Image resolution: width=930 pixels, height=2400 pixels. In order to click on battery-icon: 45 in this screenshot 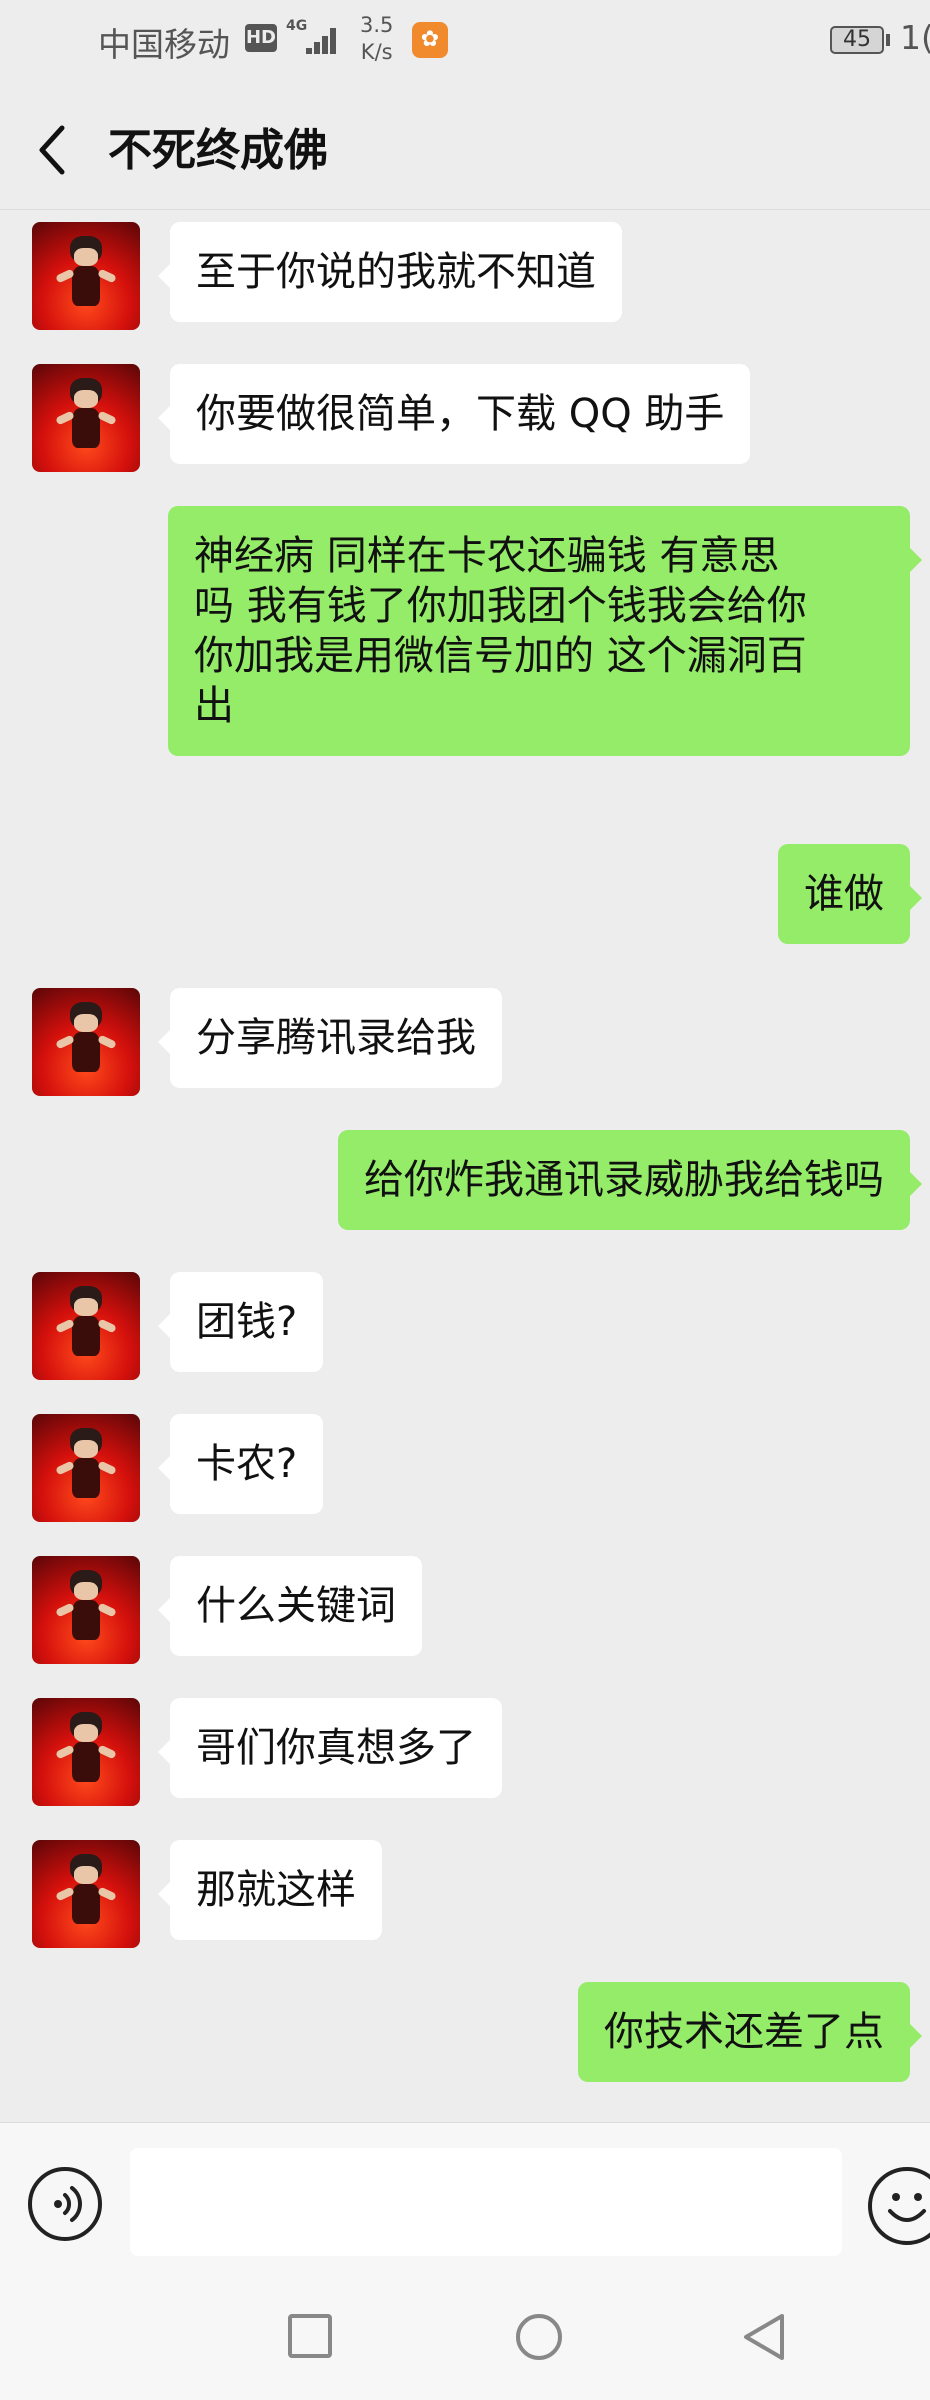, I will do `click(857, 40)`.